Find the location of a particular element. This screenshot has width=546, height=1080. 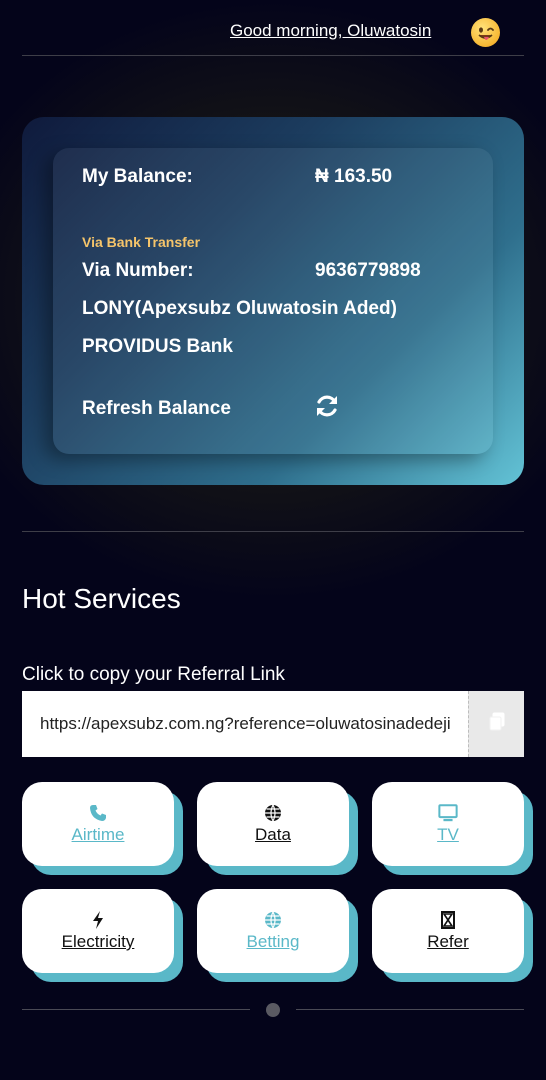

via-transfer-label: Via Bank Transfer is located at coordinates (141, 242).